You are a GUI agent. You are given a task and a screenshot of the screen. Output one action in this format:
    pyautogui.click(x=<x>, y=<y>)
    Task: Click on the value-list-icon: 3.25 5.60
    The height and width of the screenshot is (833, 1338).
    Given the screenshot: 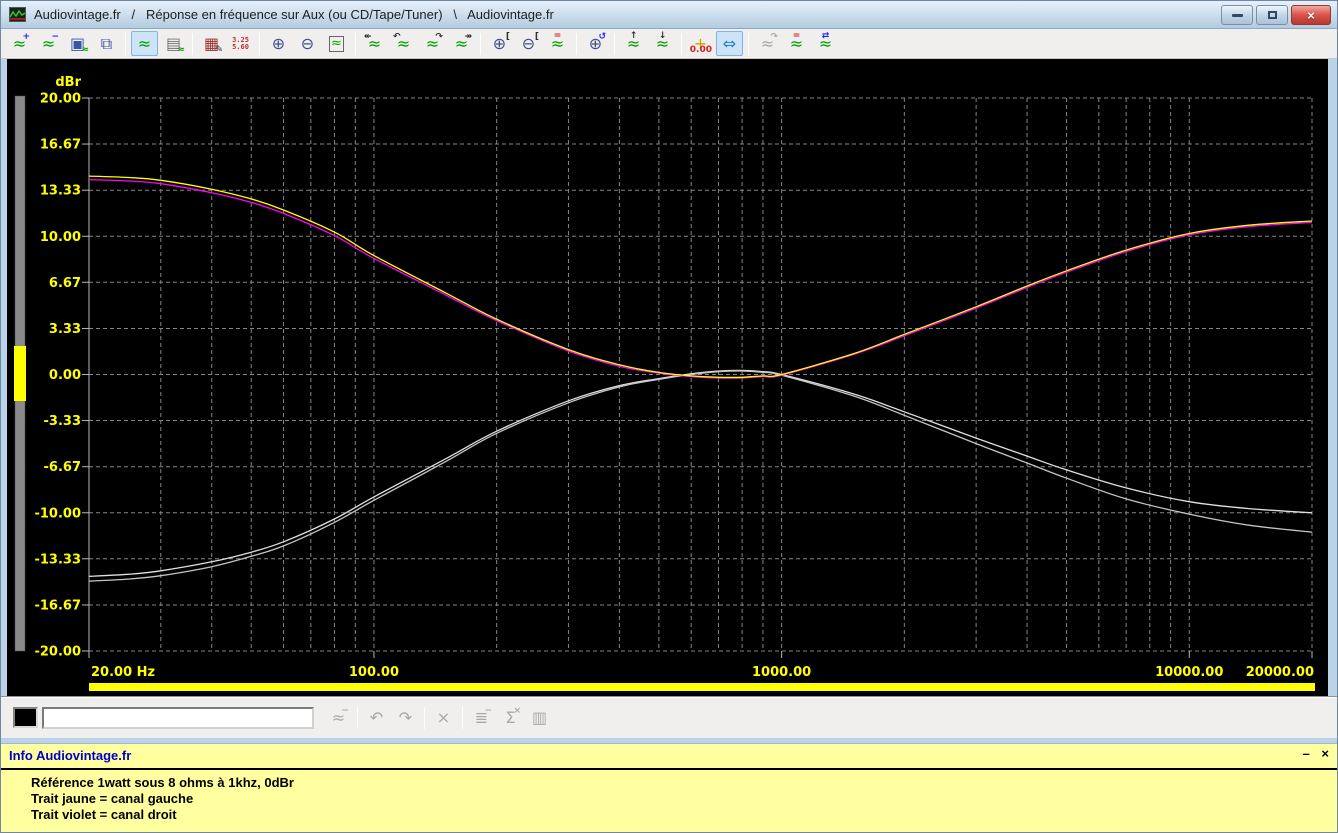 What is the action you would take?
    pyautogui.click(x=240, y=43)
    